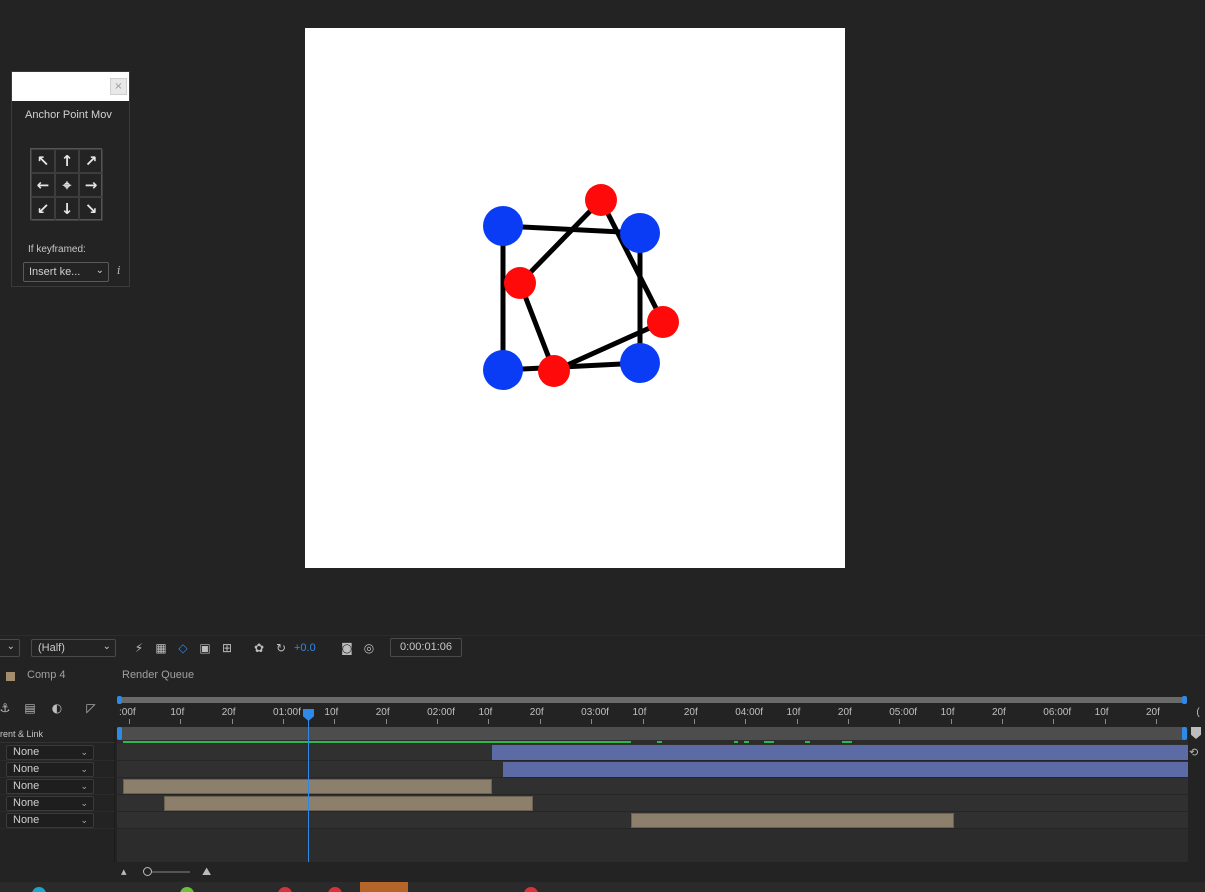  Describe the element at coordinates (43, 185) in the screenshot. I see `arrow-left-icon: ←` at that location.